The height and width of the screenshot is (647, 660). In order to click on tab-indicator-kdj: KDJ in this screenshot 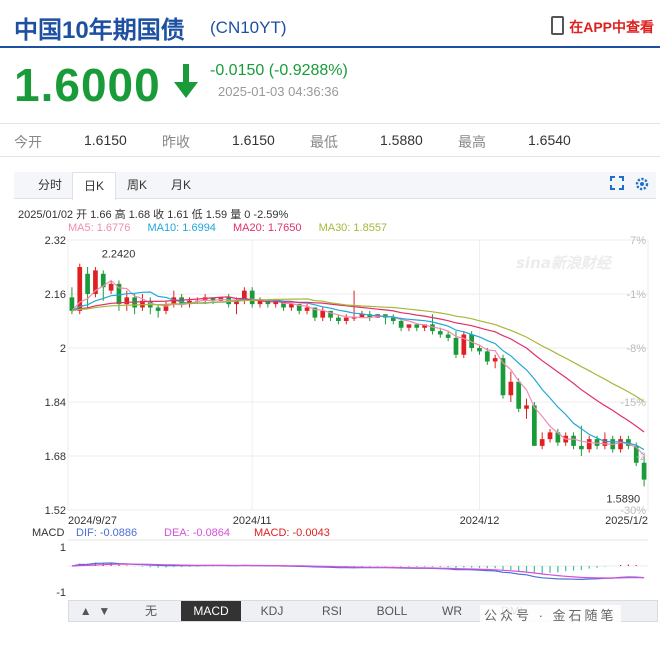, I will do `click(272, 611)`.